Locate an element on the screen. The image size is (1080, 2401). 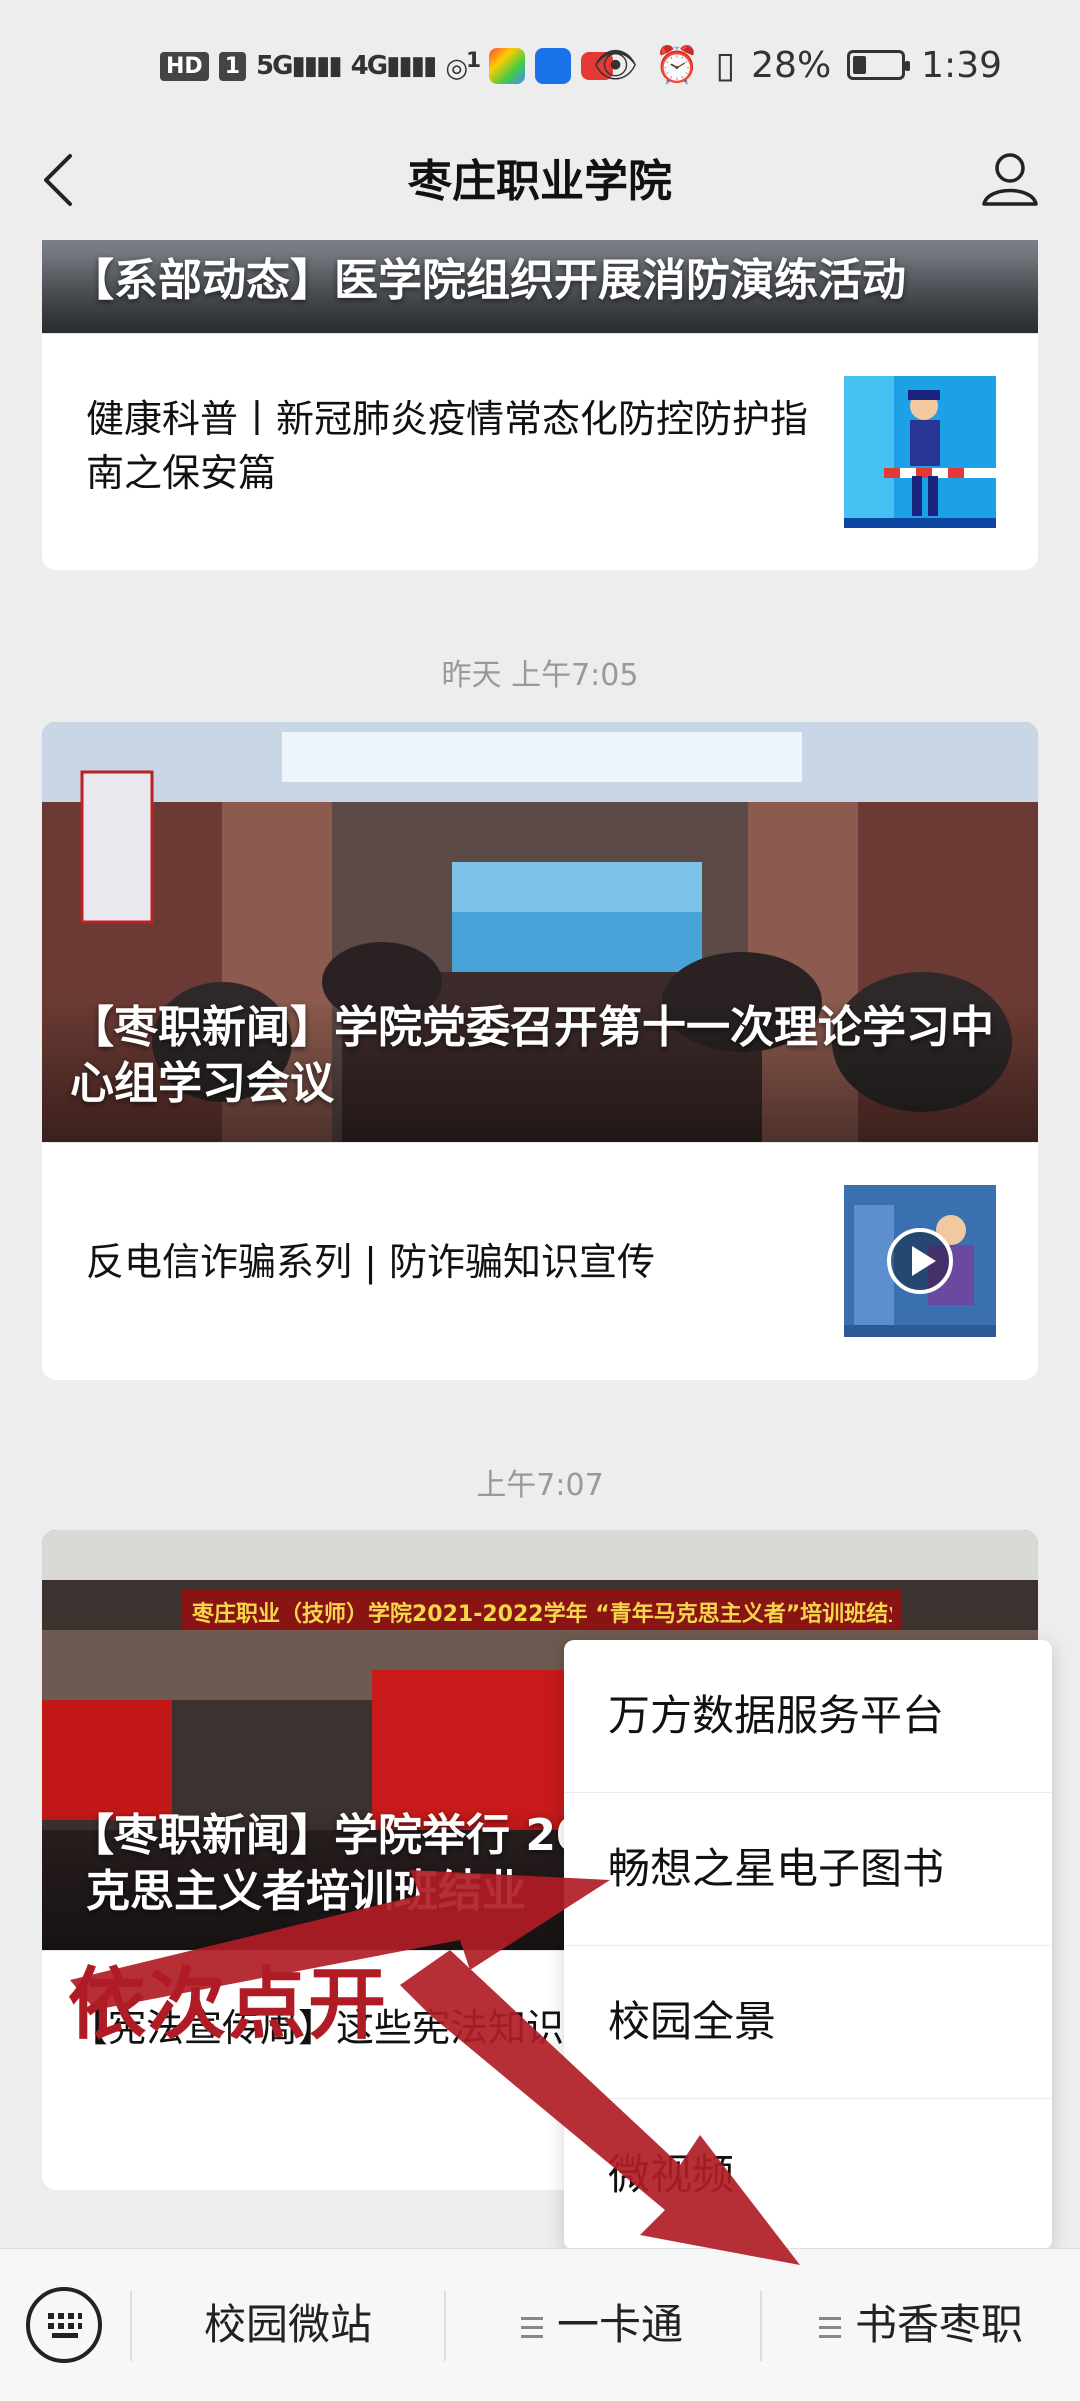
list-item-2: 反电信诈骗系列 | 防诈骗知识宣传 is located at coordinates (540, 1261).